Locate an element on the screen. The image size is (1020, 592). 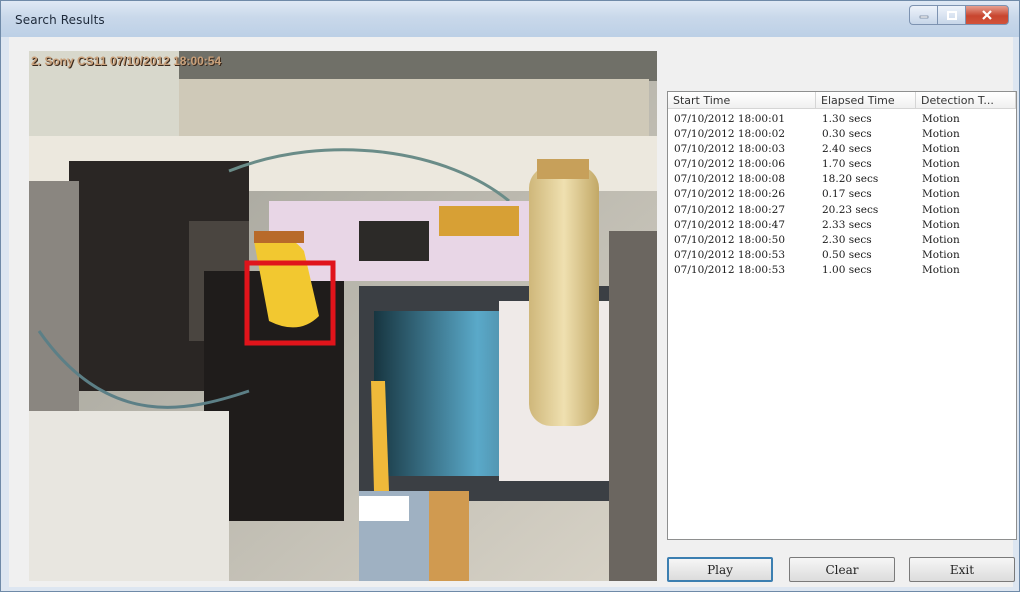
elapsed-time-cell: 2.30 secs is located at coordinates (847, 239).